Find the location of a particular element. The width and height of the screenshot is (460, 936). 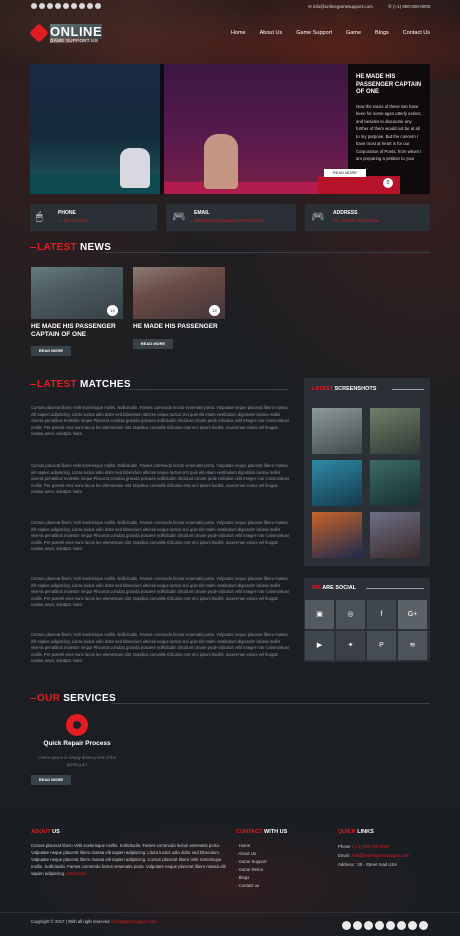

footer-quick-title: QUICK LINKS is located at coordinates (356, 832).